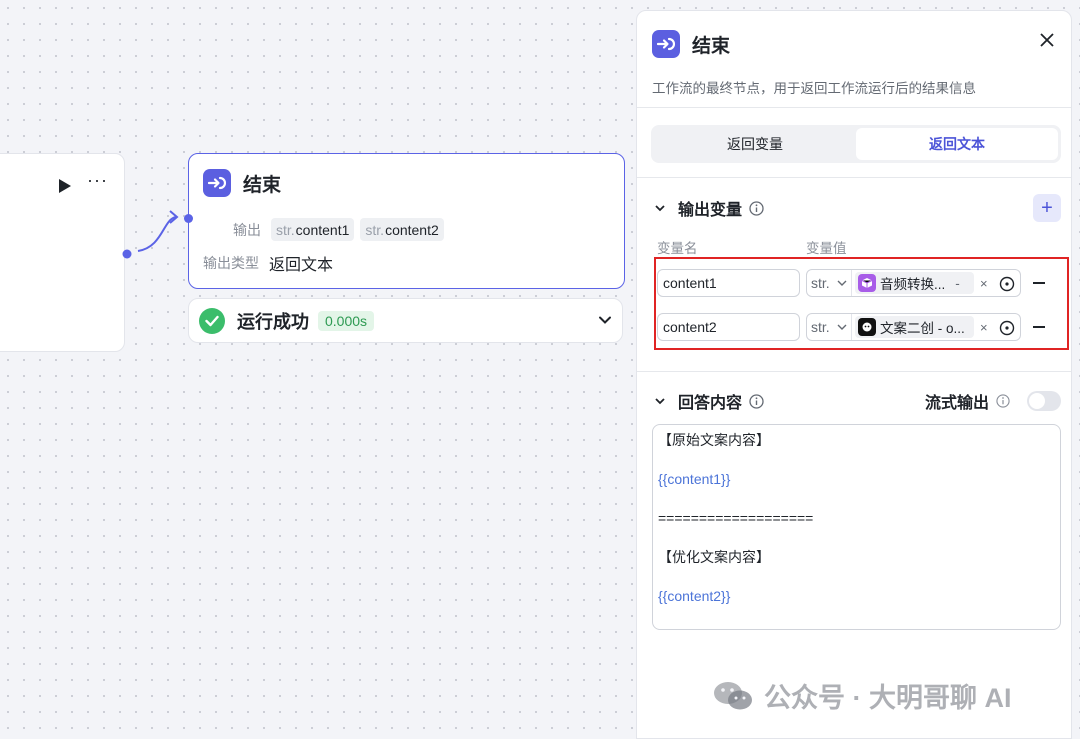 The image size is (1080, 739). What do you see at coordinates (1037, 401) in the screenshot?
I see `toggle-knob` at bounding box center [1037, 401].